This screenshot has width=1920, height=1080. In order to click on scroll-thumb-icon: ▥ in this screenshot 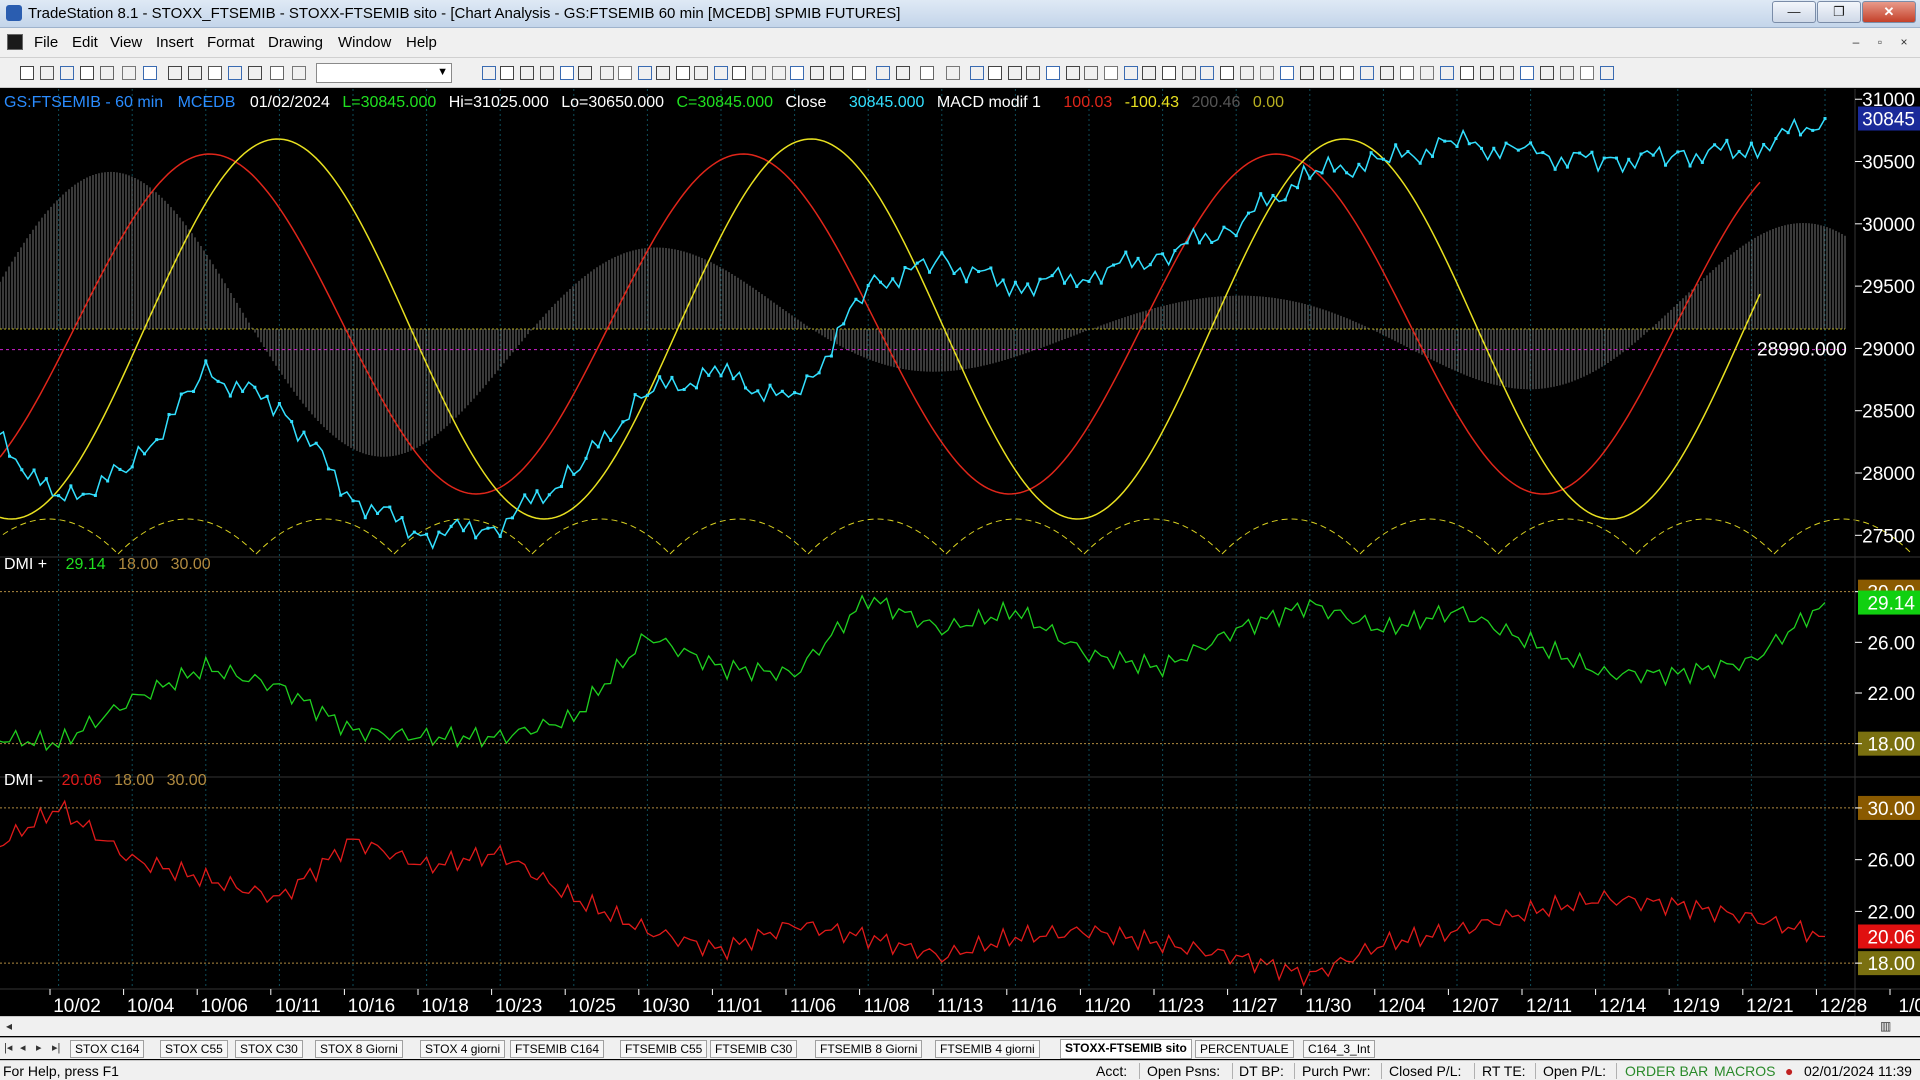, I will do `click(1885, 1026)`.